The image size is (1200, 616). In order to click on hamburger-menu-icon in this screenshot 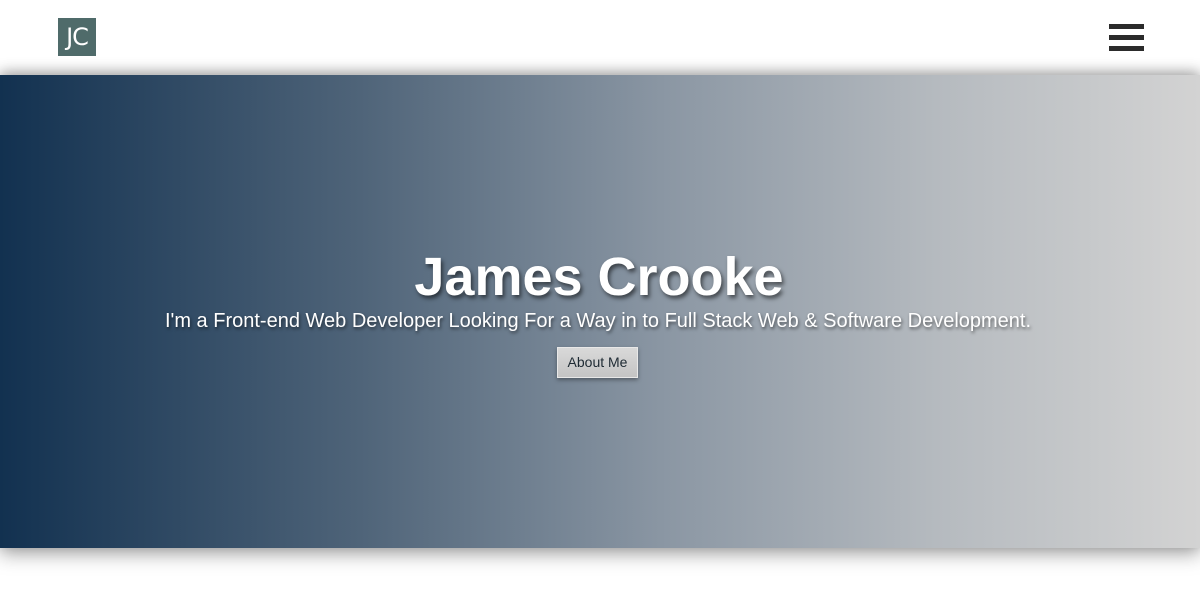, I will do `click(1126, 37)`.